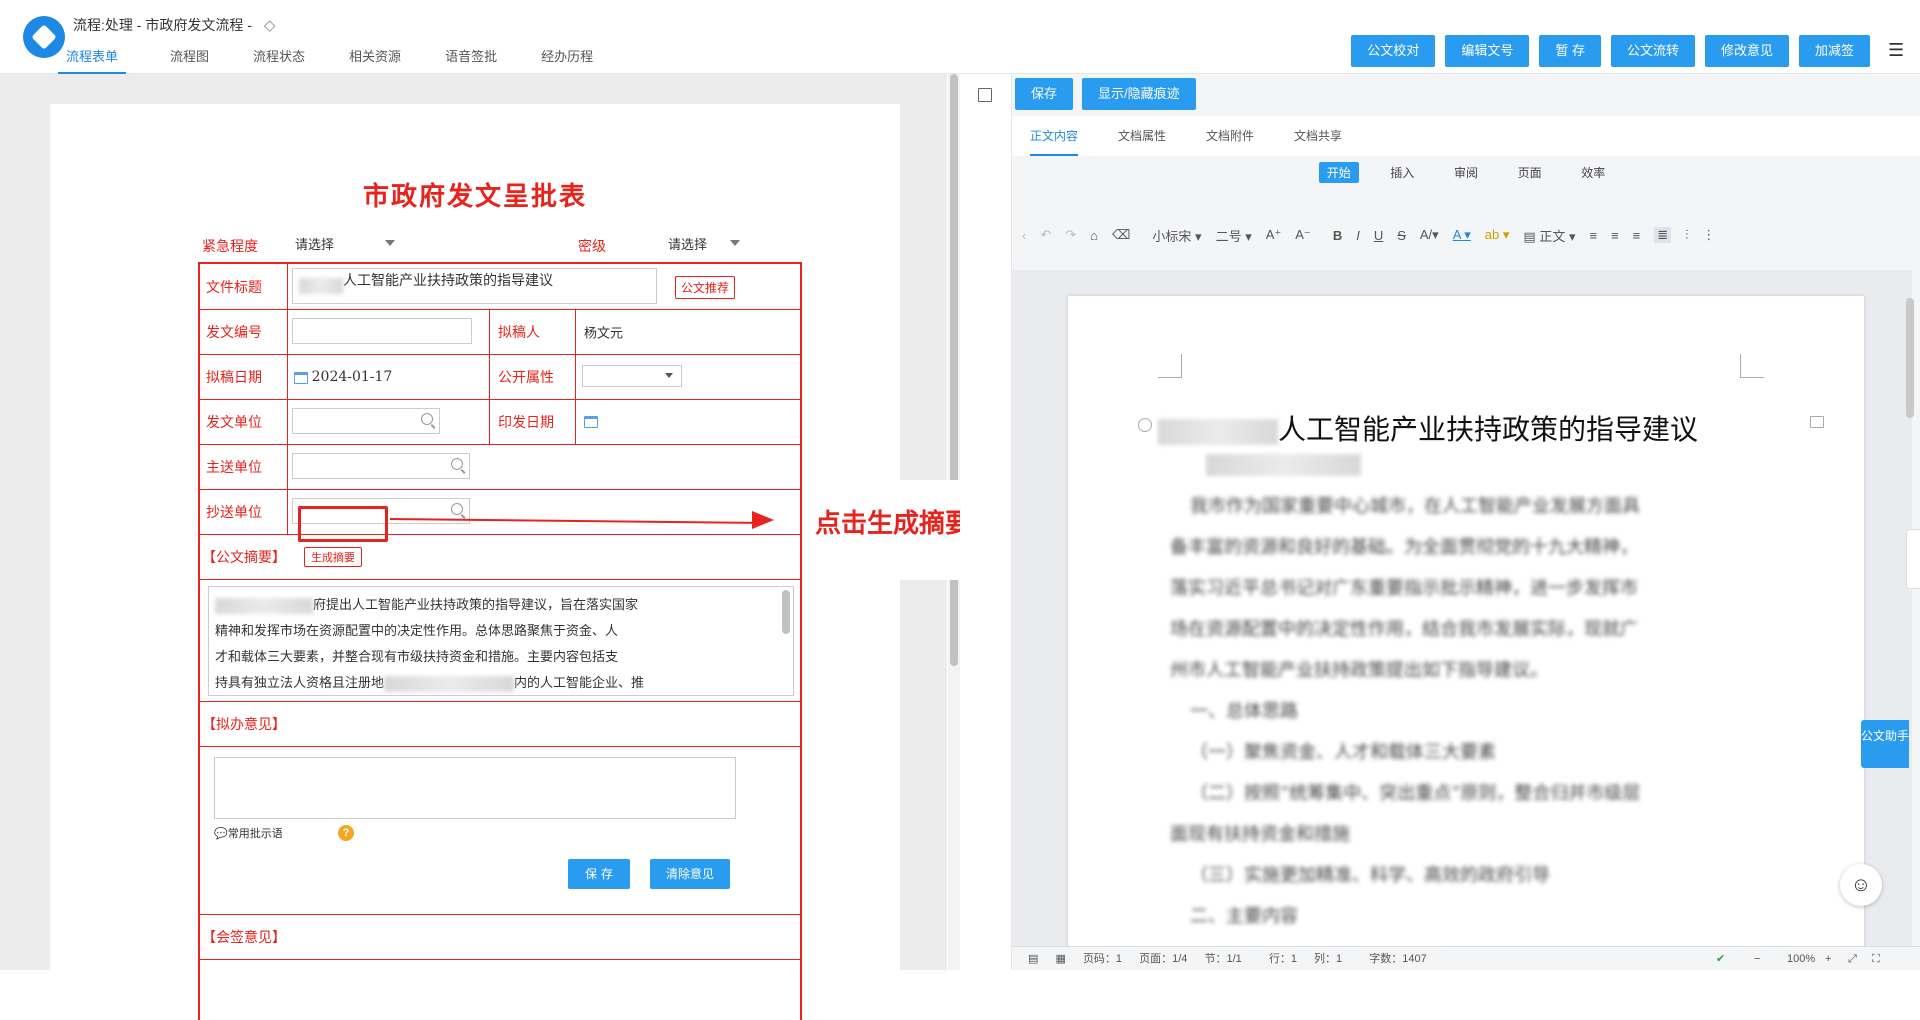 This screenshot has width=1920, height=1020. What do you see at coordinates (1876, 959) in the screenshot?
I see `fullscreen-icon: ⛶` at bounding box center [1876, 959].